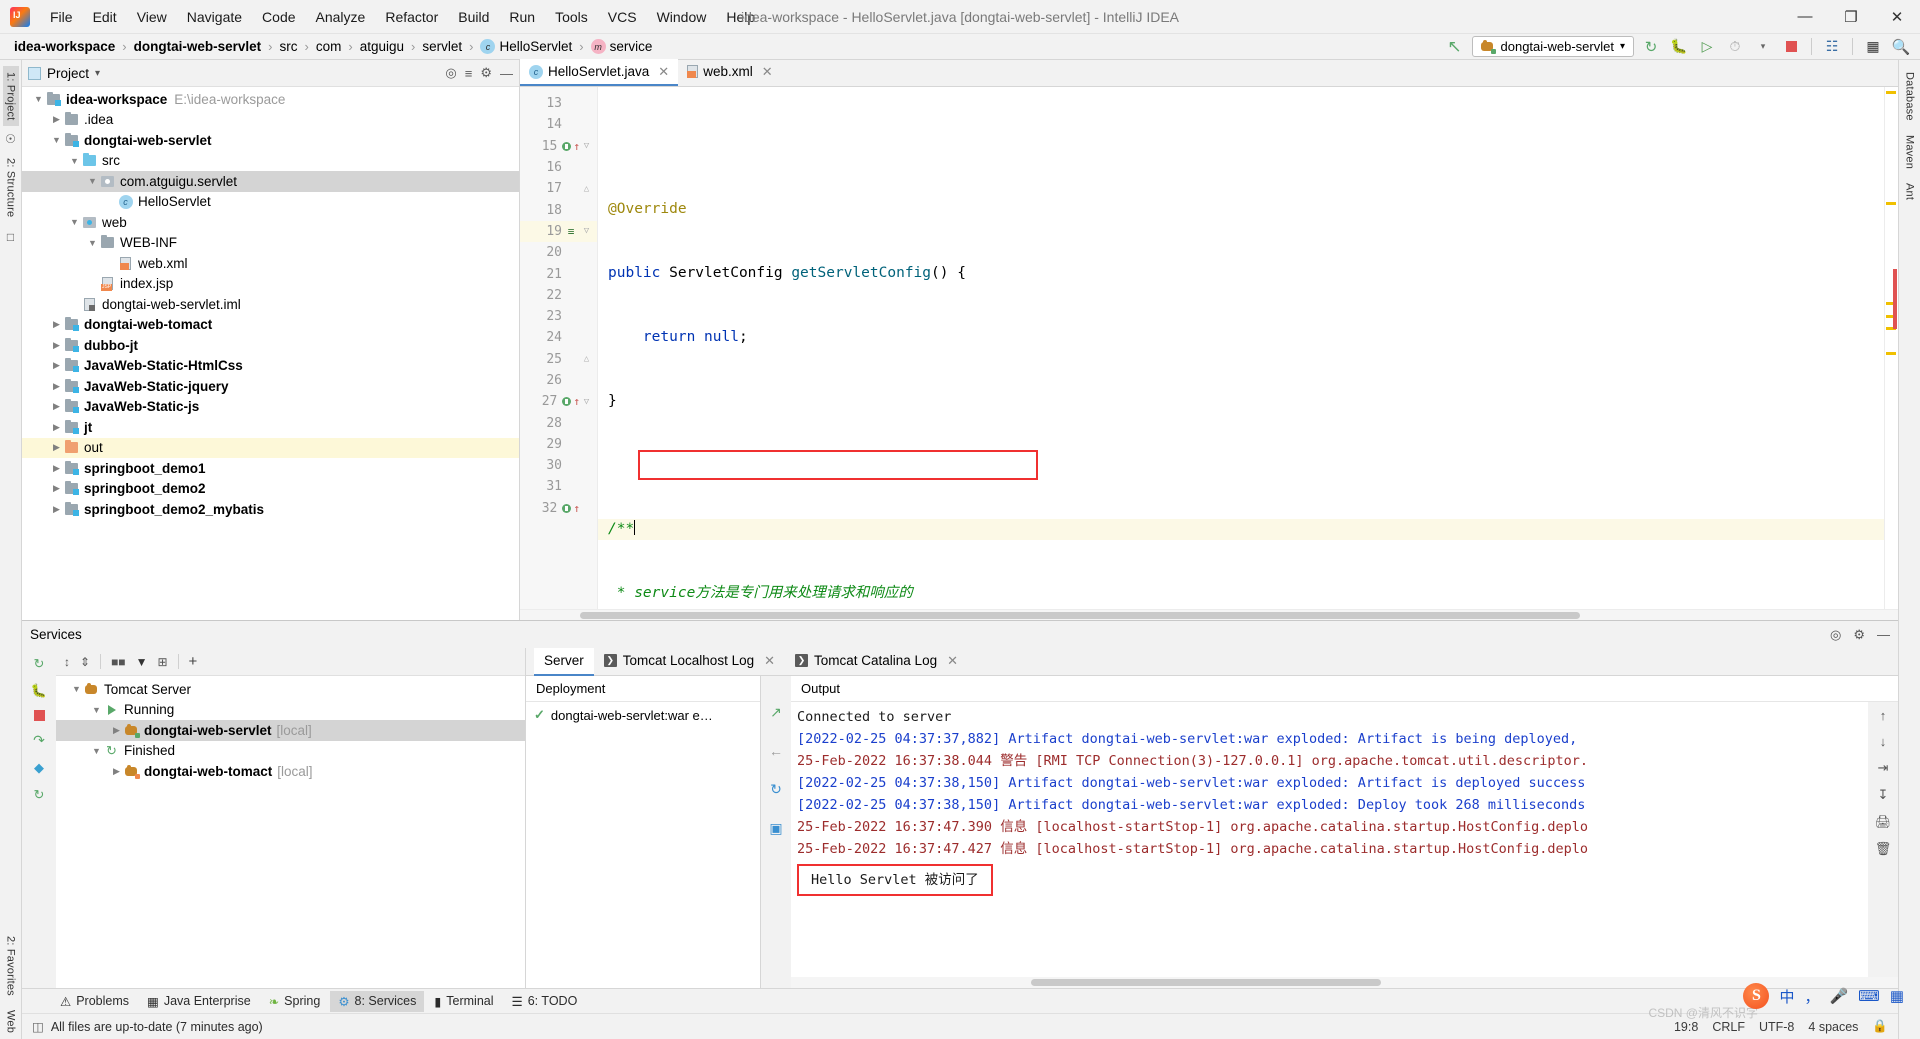 Image resolution: width=1920 pixels, height=1039 pixels. I want to click on collapse-all-icon: ≡, so click(469, 73).